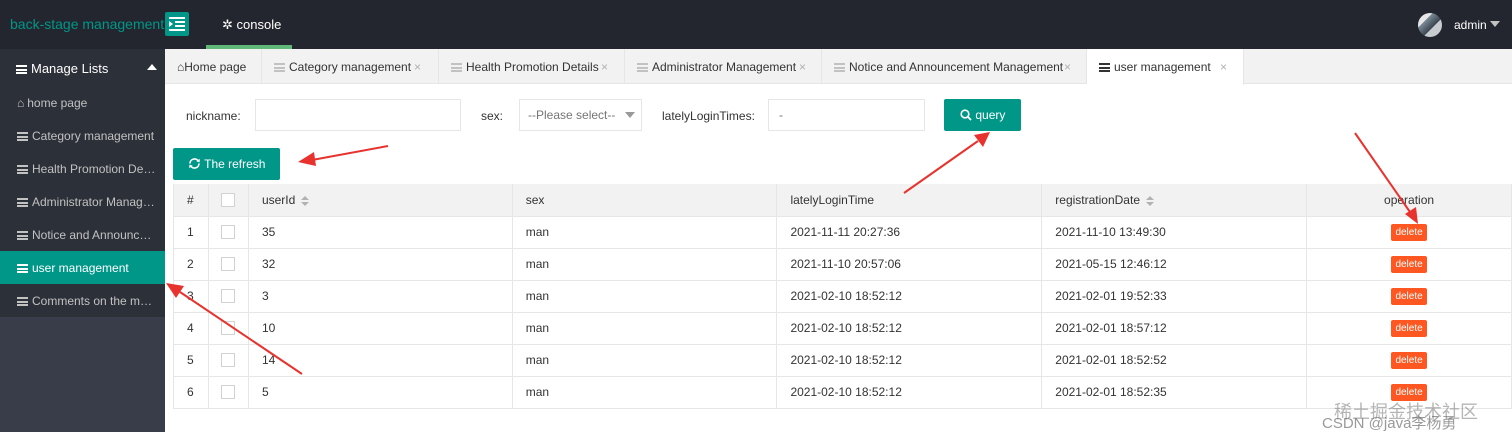 Image resolution: width=1512 pixels, height=432 pixels. I want to click on chevron-up-icon, so click(152, 67).